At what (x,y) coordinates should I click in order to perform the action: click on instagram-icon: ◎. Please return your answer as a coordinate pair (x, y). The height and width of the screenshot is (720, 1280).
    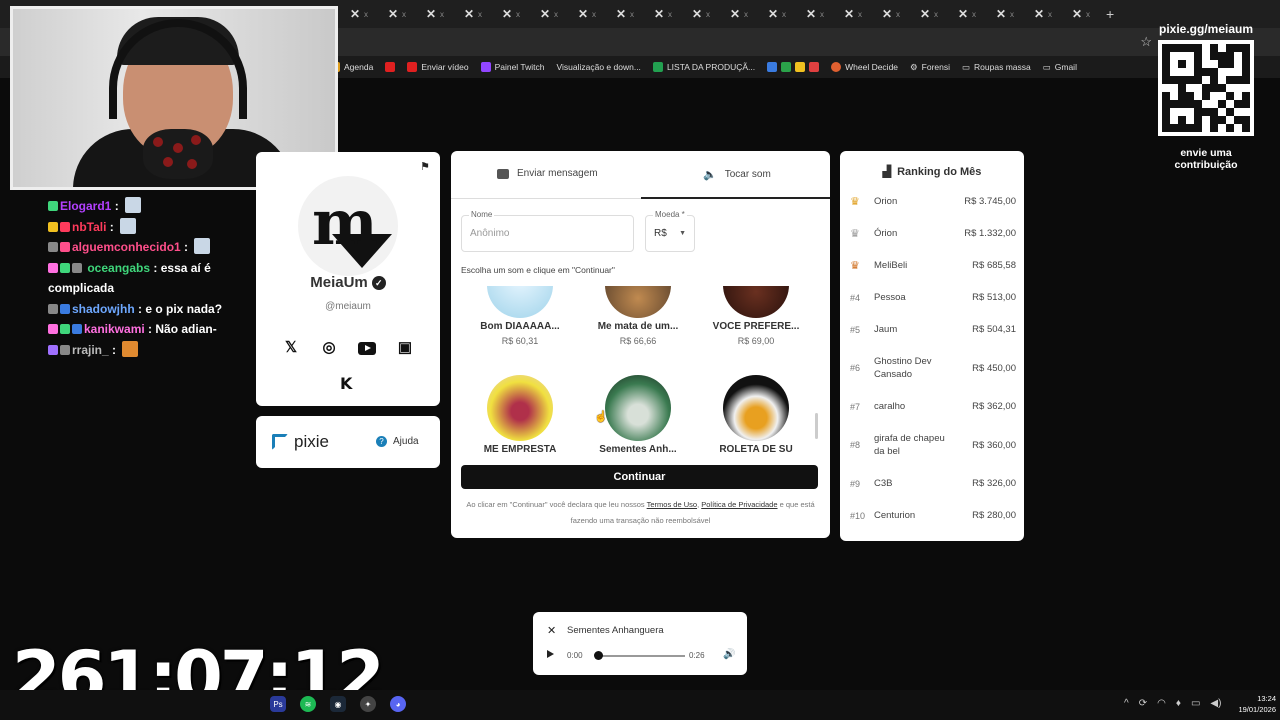
    Looking at the image, I should click on (329, 347).